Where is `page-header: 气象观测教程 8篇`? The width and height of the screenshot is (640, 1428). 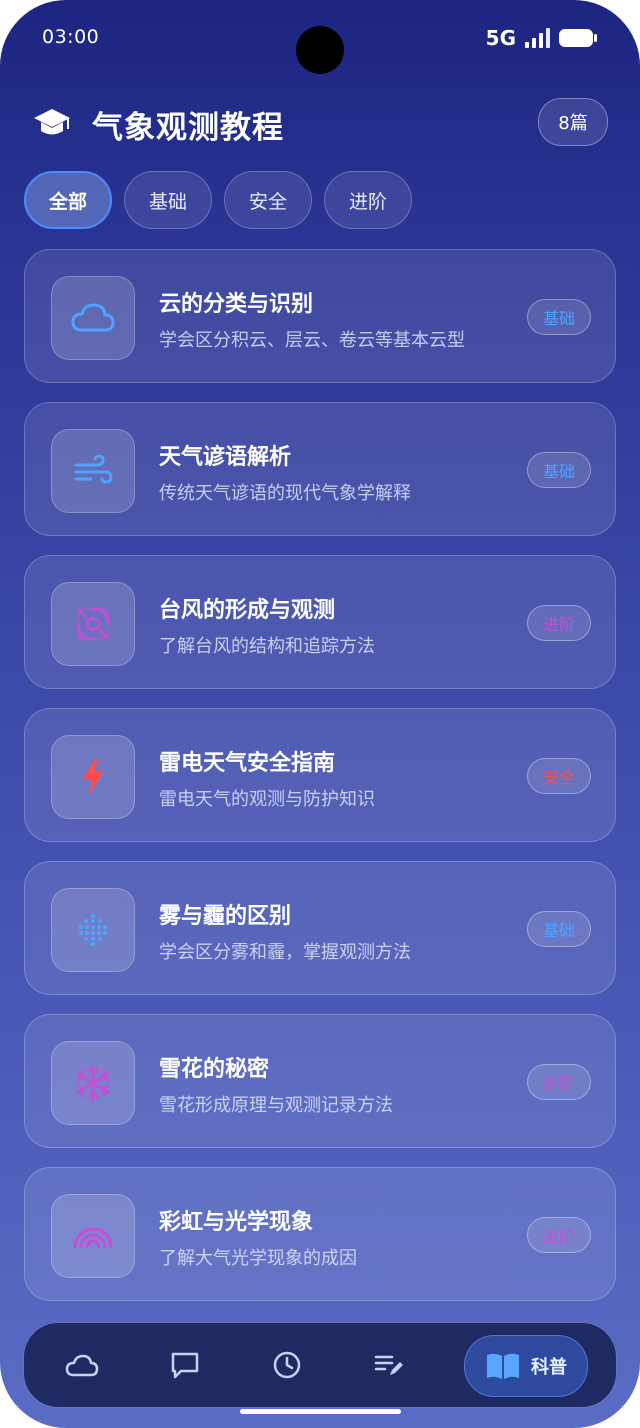 page-header: 气象观测教程 8篇 is located at coordinates (320, 126).